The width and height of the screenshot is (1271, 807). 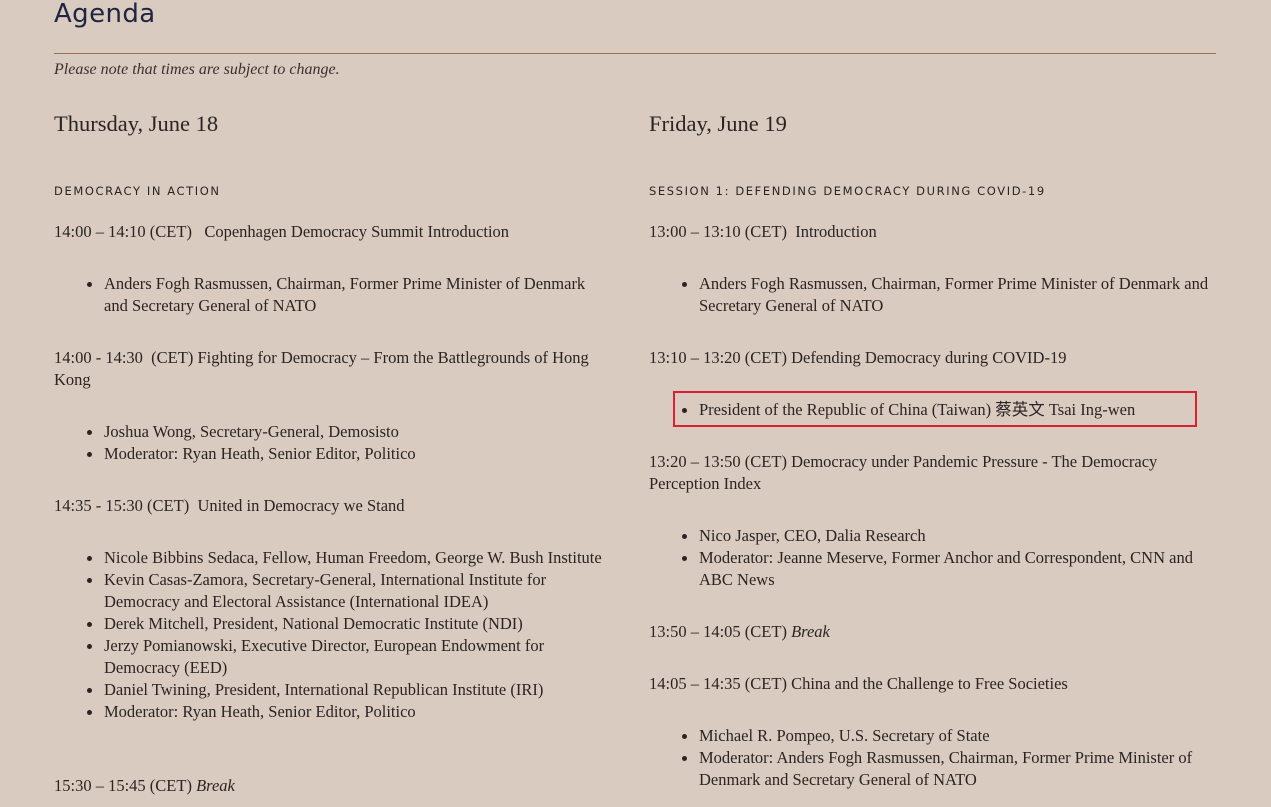 I want to click on day-title: Friday, June 19, so click(x=718, y=123).